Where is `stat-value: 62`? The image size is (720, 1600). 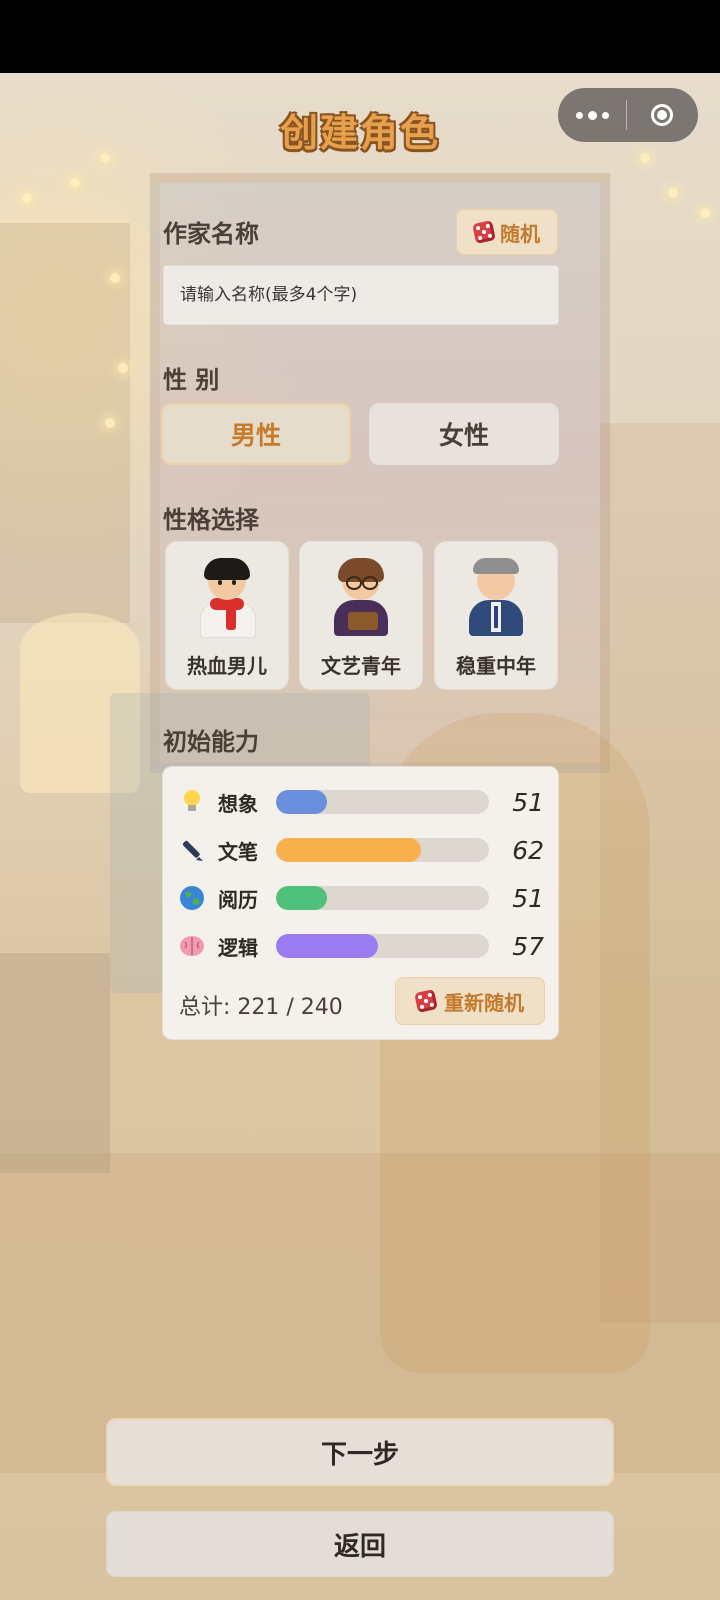
stat-value: 62 is located at coordinates (528, 850).